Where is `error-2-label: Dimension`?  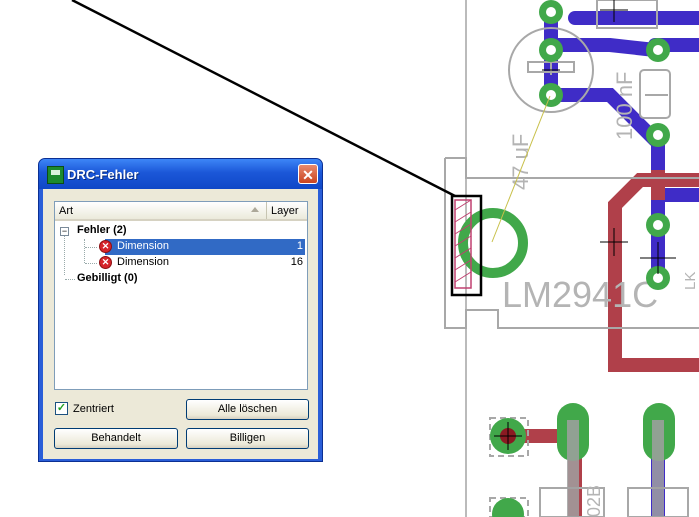
error-2-label: Dimension is located at coordinates (143, 262).